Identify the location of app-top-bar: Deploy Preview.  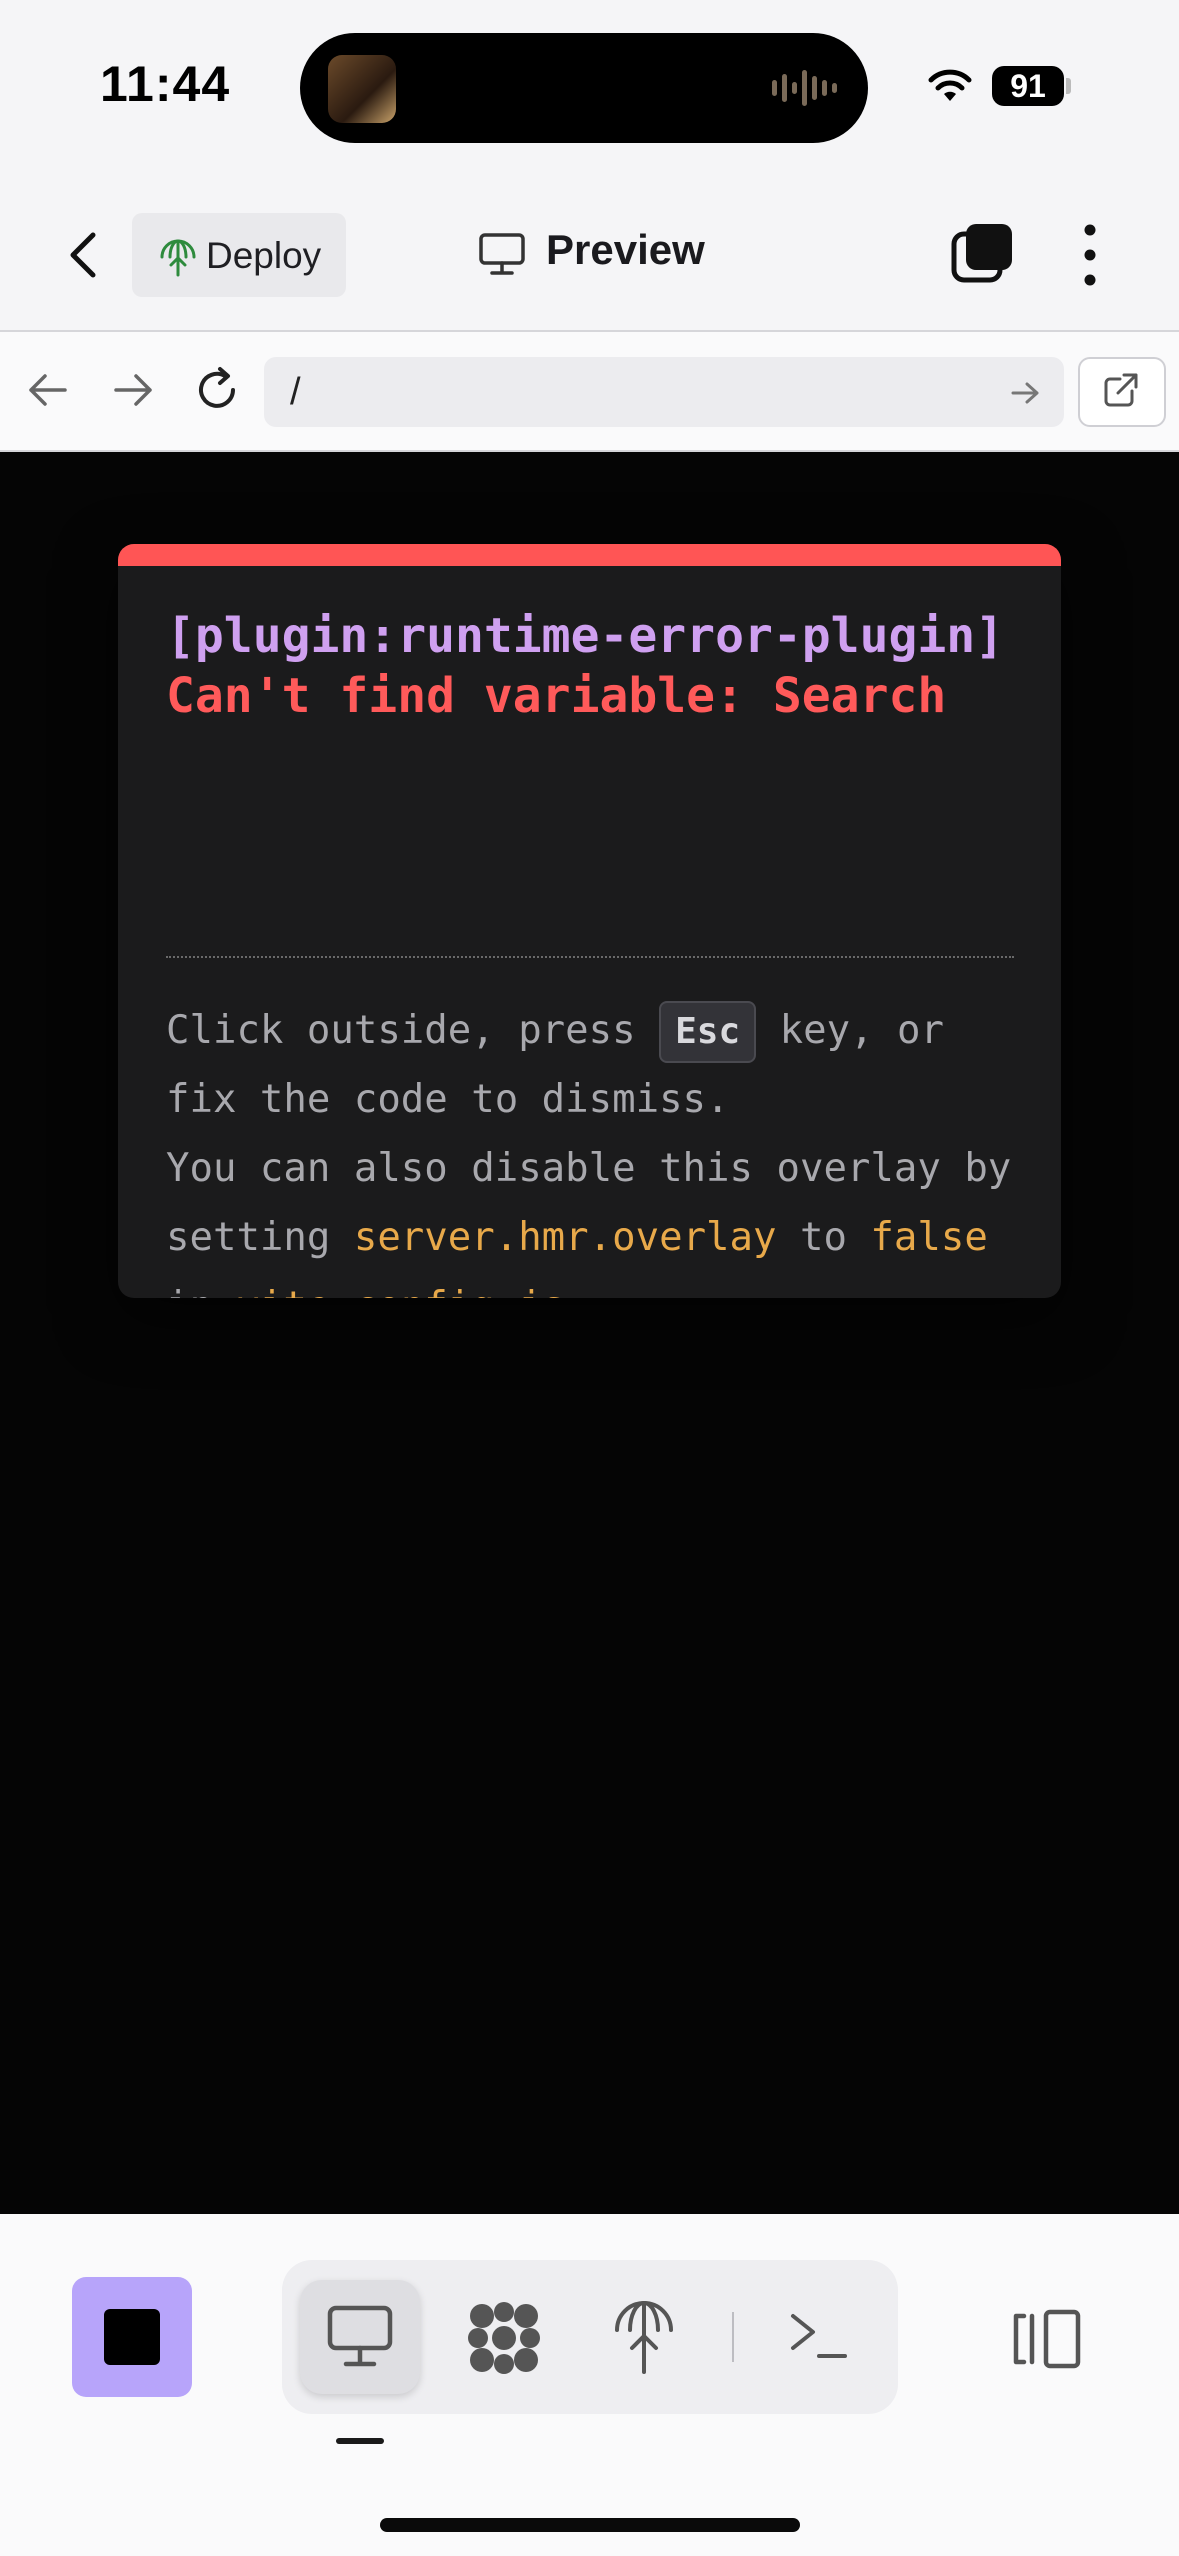
(589, 251).